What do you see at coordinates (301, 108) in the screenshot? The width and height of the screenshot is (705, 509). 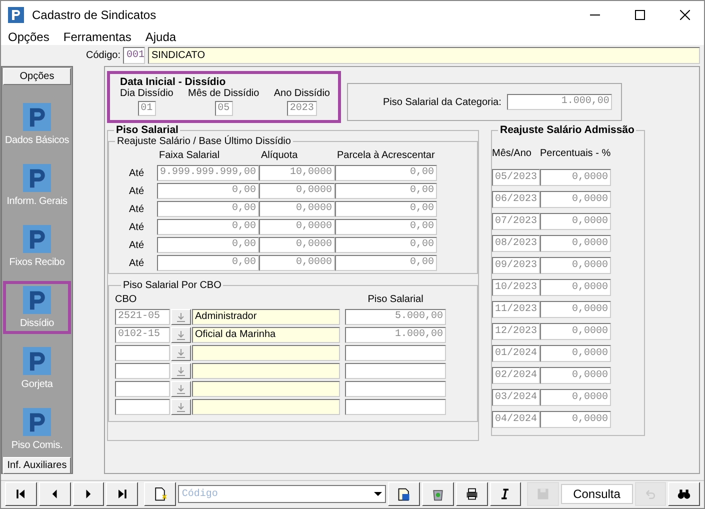 I see `date-part-field: 2023` at bounding box center [301, 108].